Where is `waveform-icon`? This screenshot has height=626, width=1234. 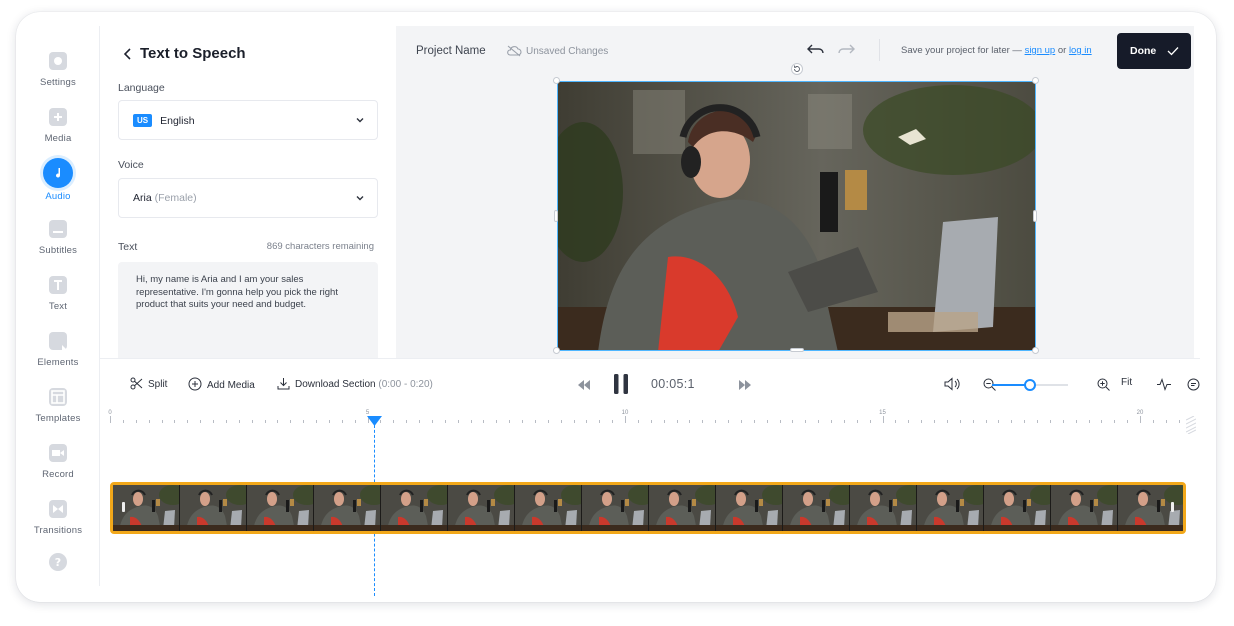
waveform-icon is located at coordinates (1164, 384).